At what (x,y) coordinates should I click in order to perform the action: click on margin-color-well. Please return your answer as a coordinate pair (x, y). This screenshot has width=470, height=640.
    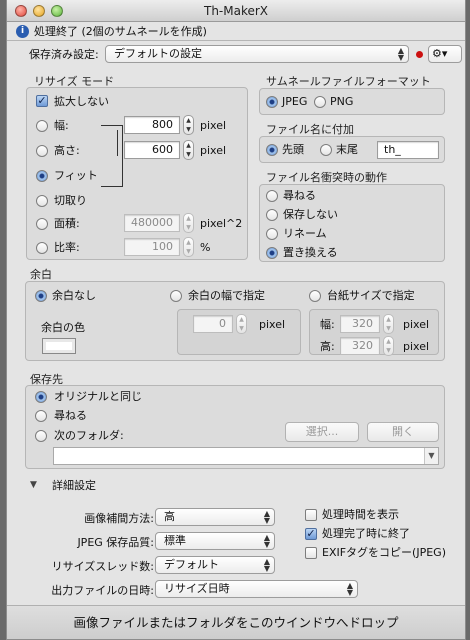
    Looking at the image, I should click on (59, 346).